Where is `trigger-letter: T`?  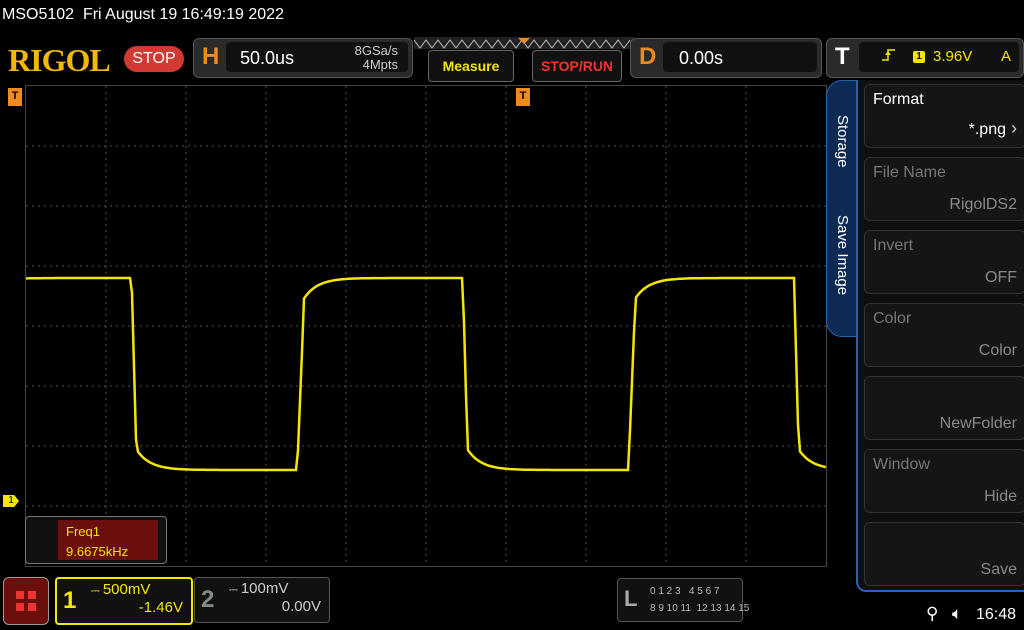 trigger-letter: T is located at coordinates (842, 56).